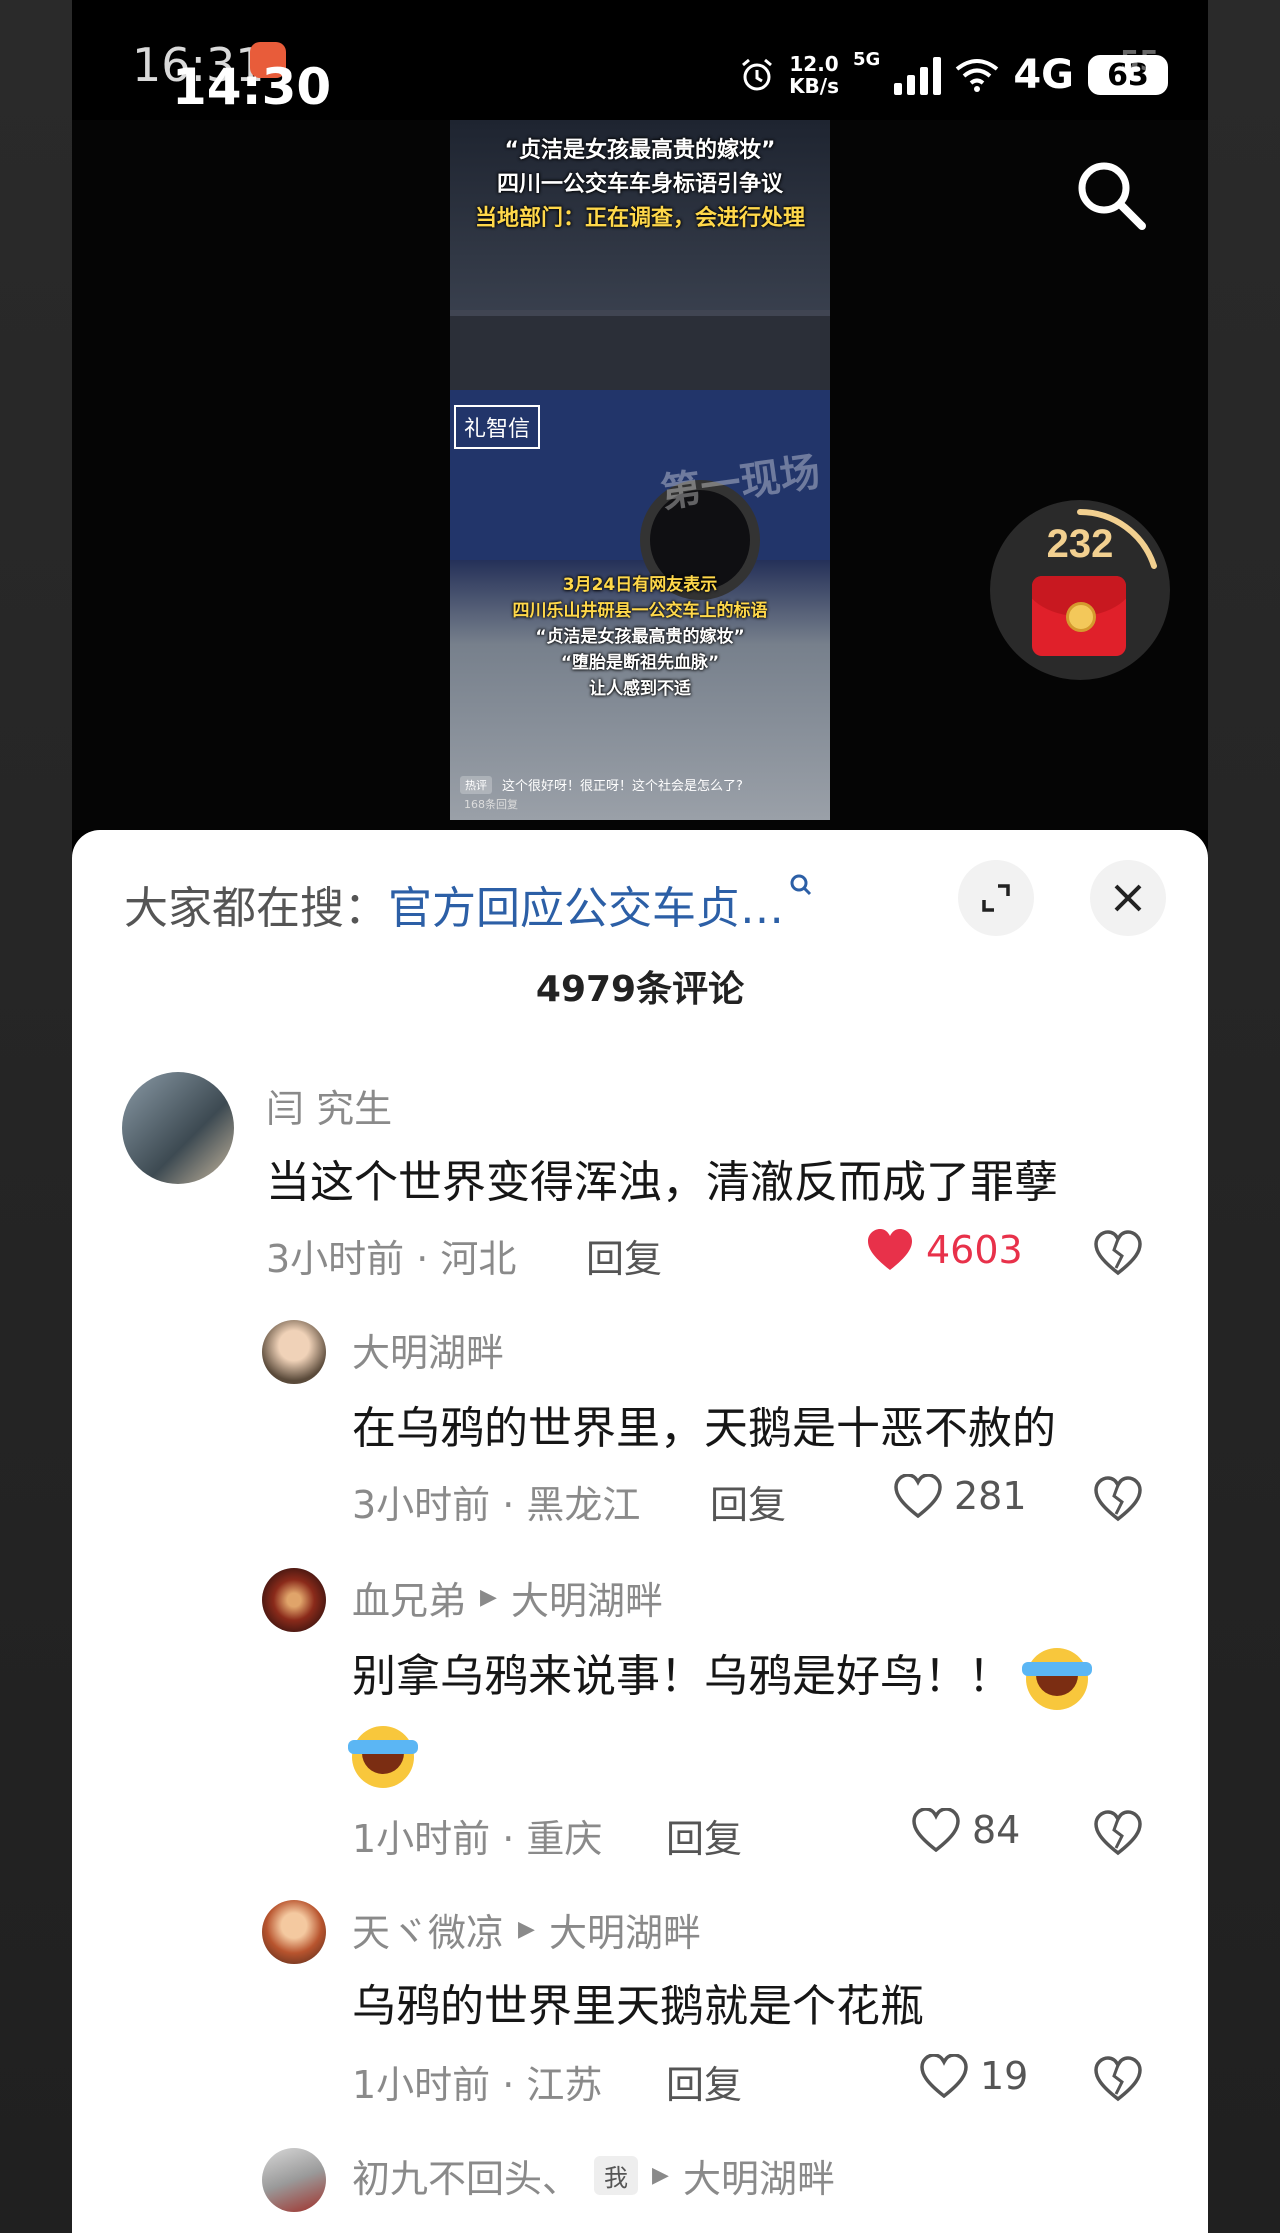  Describe the element at coordinates (329, 1105) in the screenshot. I see `comment-username: 闫 究生` at that location.